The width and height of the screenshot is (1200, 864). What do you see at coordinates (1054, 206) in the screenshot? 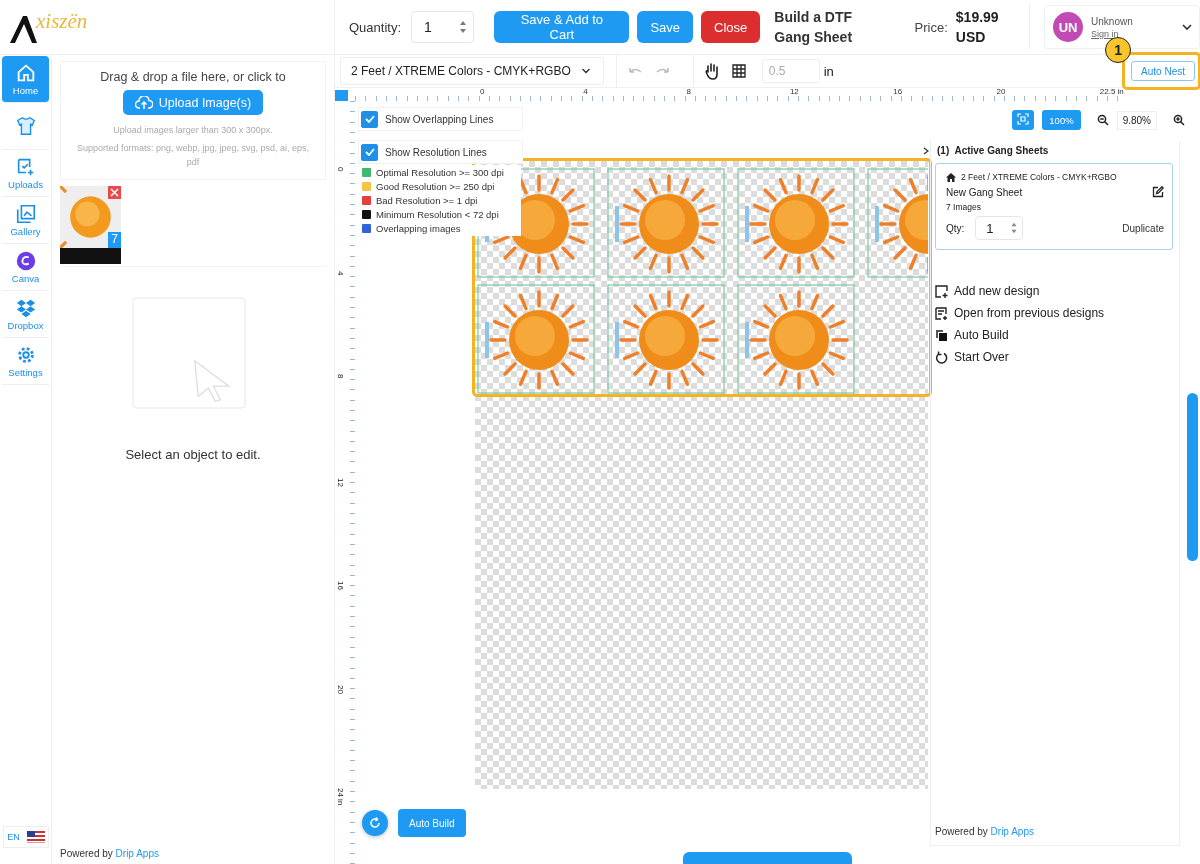
I see `gang-sheet-card: 2 Feet / XTREME Colors - CMYK+RGBO New Gang Sheet 7 Images Qty: 1 Duplicate` at bounding box center [1054, 206].